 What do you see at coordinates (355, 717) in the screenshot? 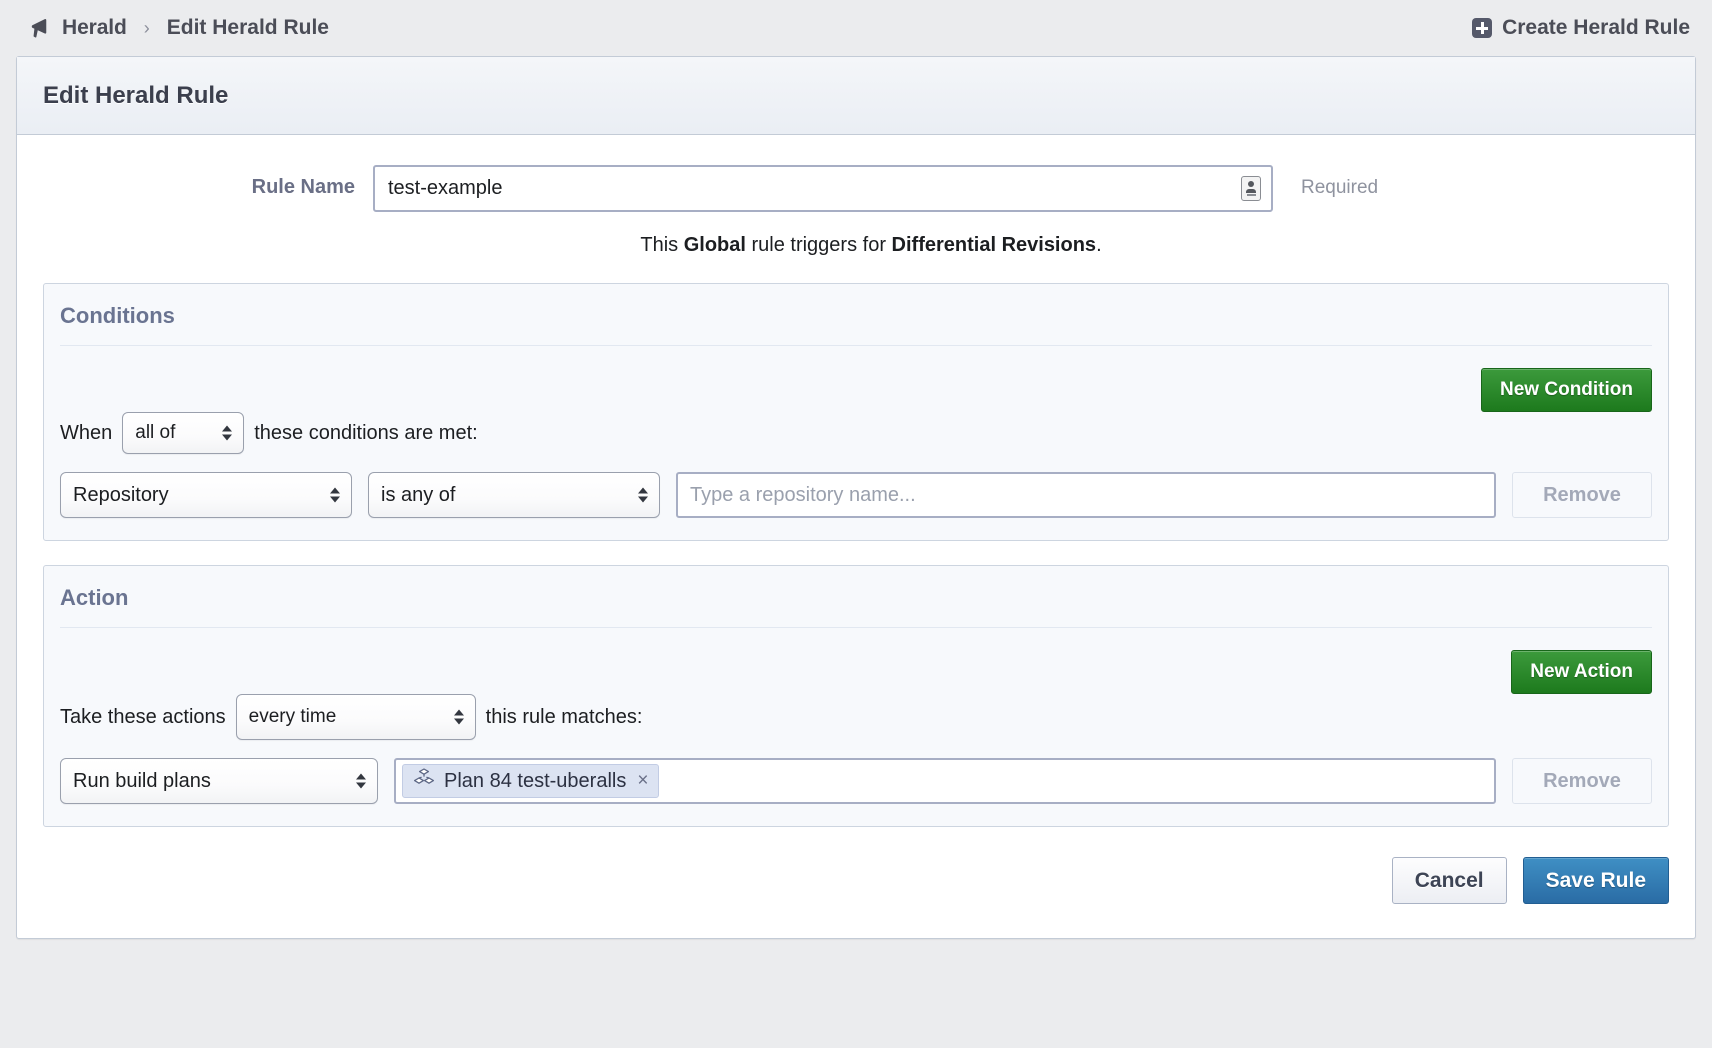
I see `action-repetition-select: every time` at bounding box center [355, 717].